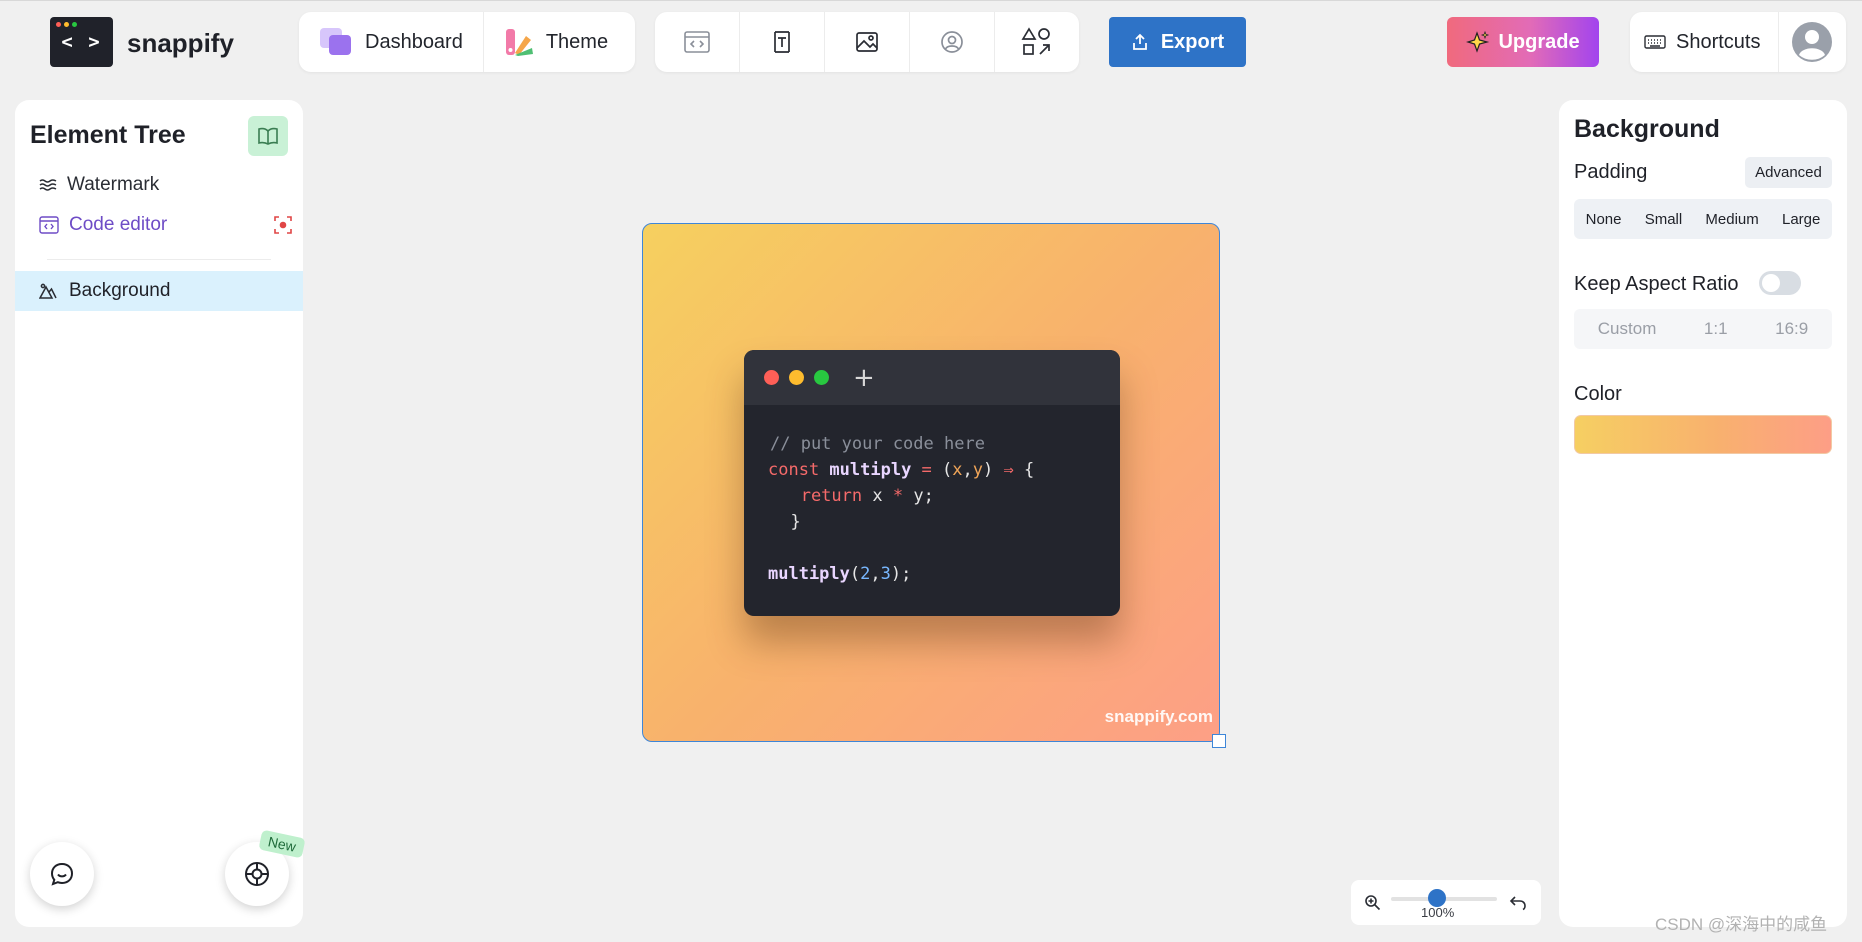 The image size is (1862, 942). I want to click on code-token: }, so click(785, 522).